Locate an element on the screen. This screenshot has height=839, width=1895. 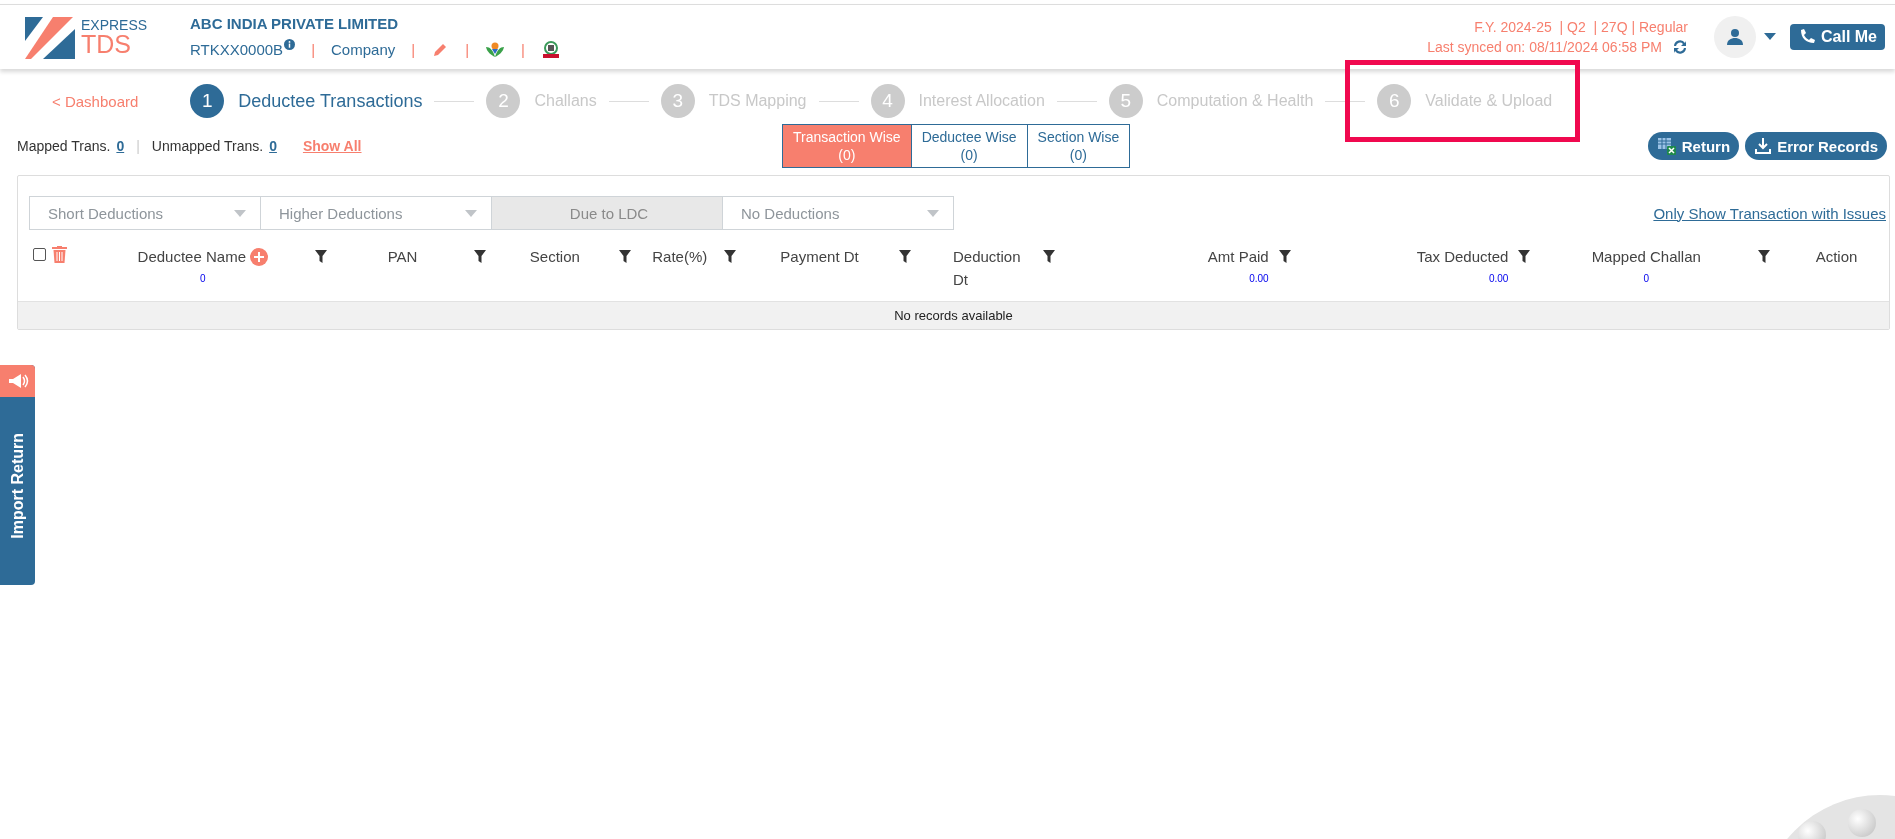
empty-message: No records available is located at coordinates (953, 315).